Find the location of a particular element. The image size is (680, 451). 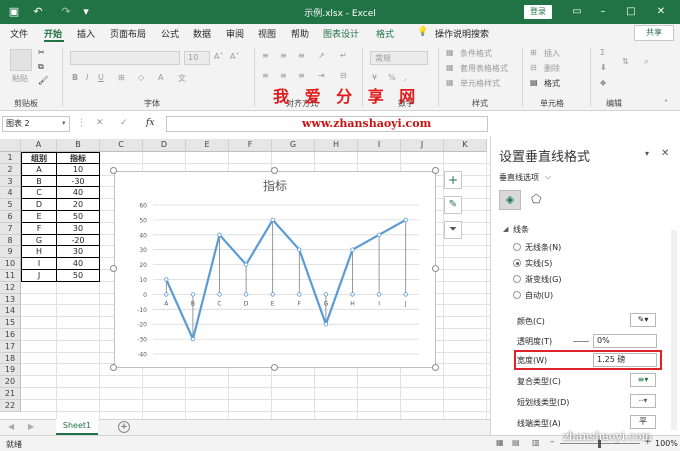

collapse-ribbon-icon: ˄ is located at coordinates (666, 103).